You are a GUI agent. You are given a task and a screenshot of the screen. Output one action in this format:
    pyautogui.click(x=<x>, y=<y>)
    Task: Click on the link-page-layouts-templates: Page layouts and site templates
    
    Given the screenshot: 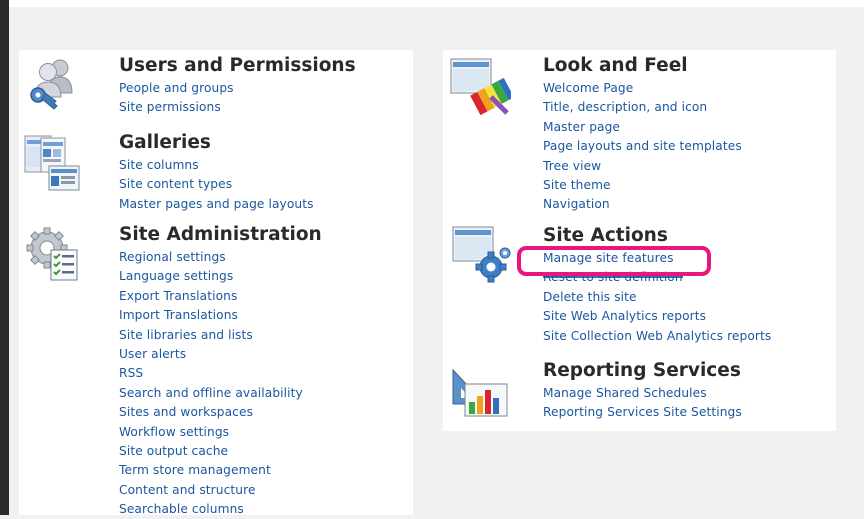 What is the action you would take?
    pyautogui.click(x=642, y=146)
    